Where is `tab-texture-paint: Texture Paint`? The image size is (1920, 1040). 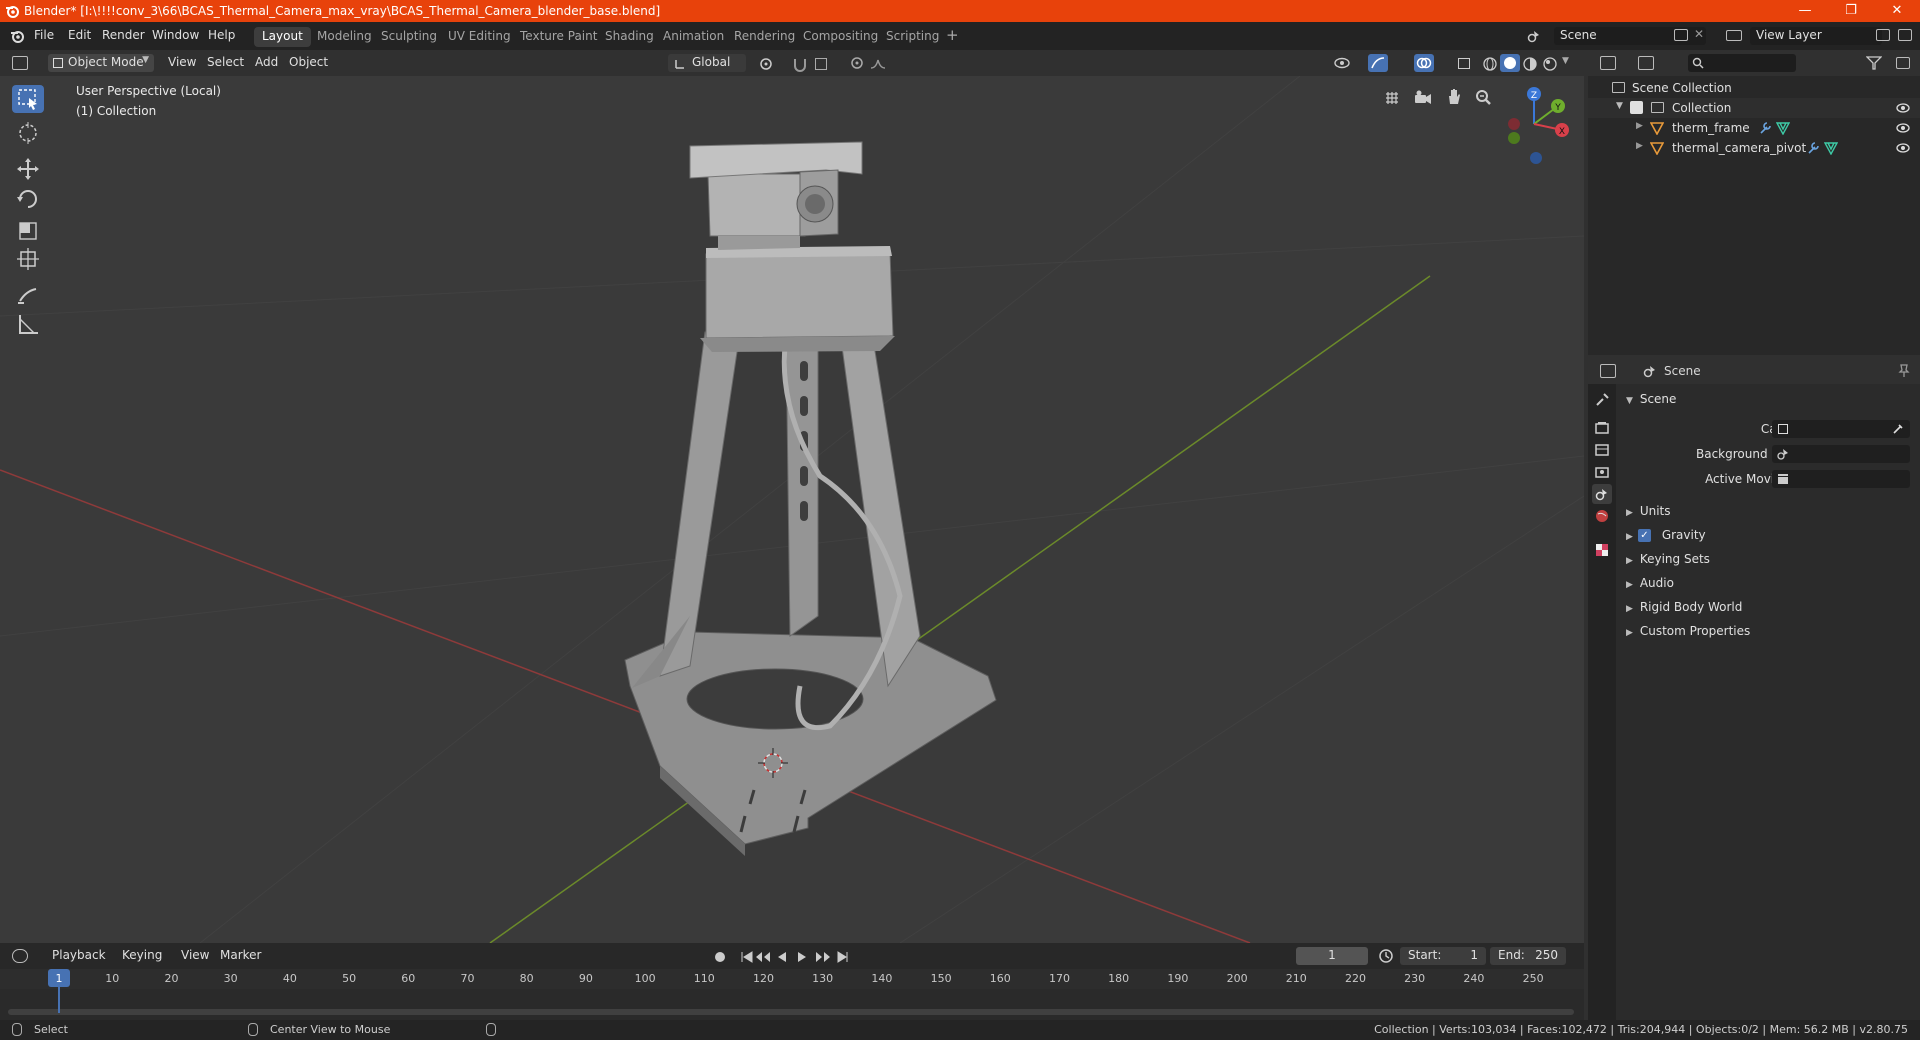
tab-texture-paint: Texture Paint is located at coordinates (558, 37).